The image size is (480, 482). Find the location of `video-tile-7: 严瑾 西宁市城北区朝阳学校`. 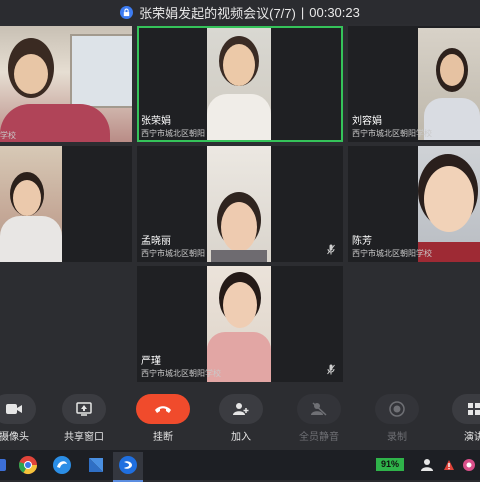

video-tile-7: 严瑾 西宁市城北区朝阳学校 is located at coordinates (240, 324).